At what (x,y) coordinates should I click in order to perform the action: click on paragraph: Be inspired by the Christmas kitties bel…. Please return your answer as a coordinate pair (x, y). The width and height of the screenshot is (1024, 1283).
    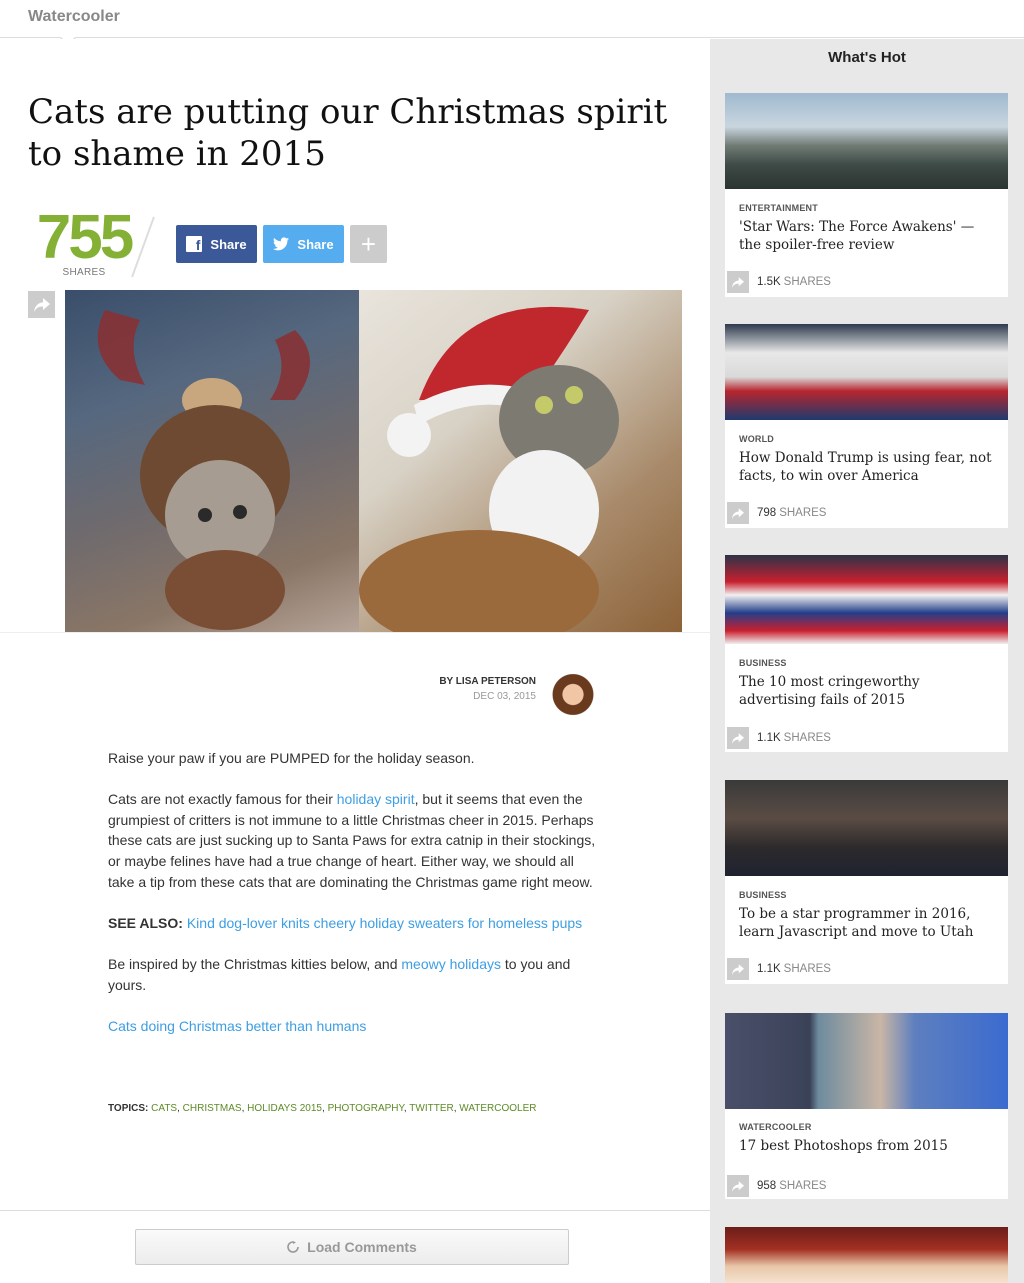
    Looking at the image, I should click on (339, 974).